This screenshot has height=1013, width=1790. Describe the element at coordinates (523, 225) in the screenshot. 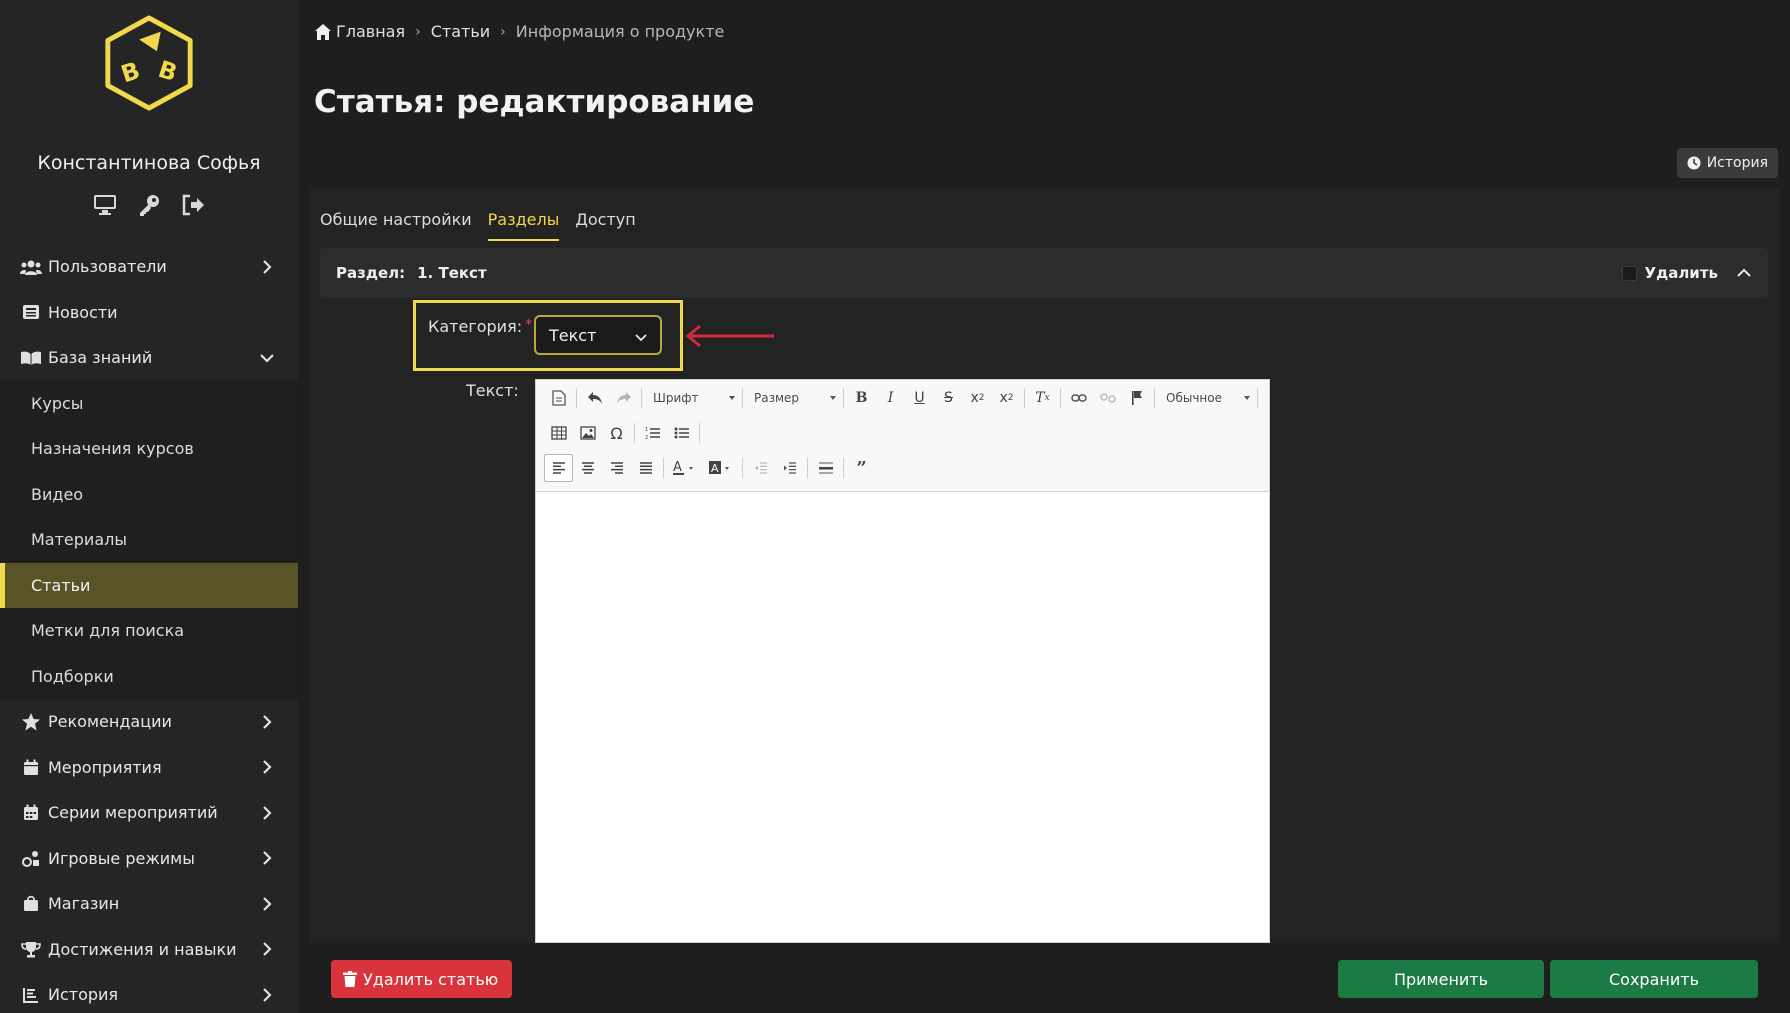

I see `tab-sections: Разделы` at that location.